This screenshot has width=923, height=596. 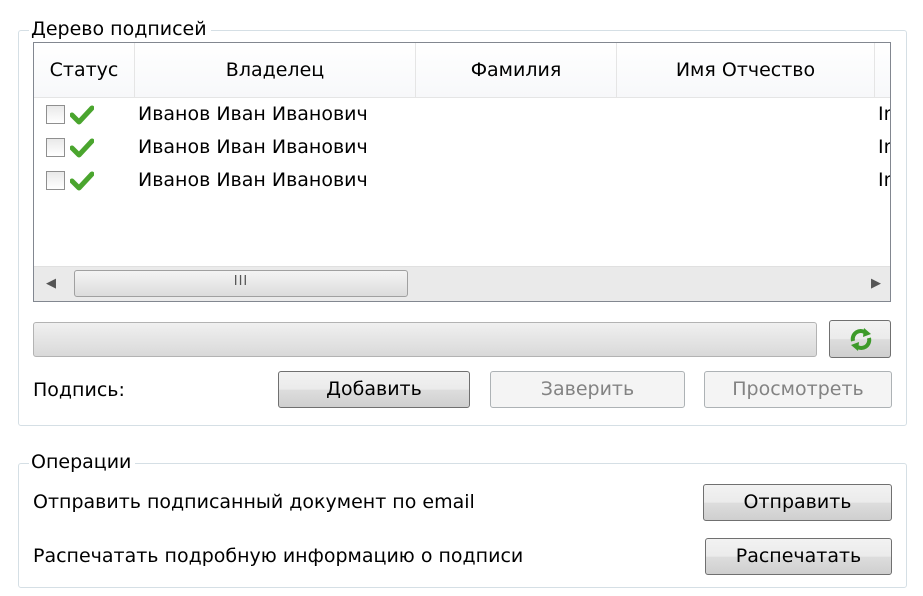 I want to click on column-header-extra, so click(x=882, y=70).